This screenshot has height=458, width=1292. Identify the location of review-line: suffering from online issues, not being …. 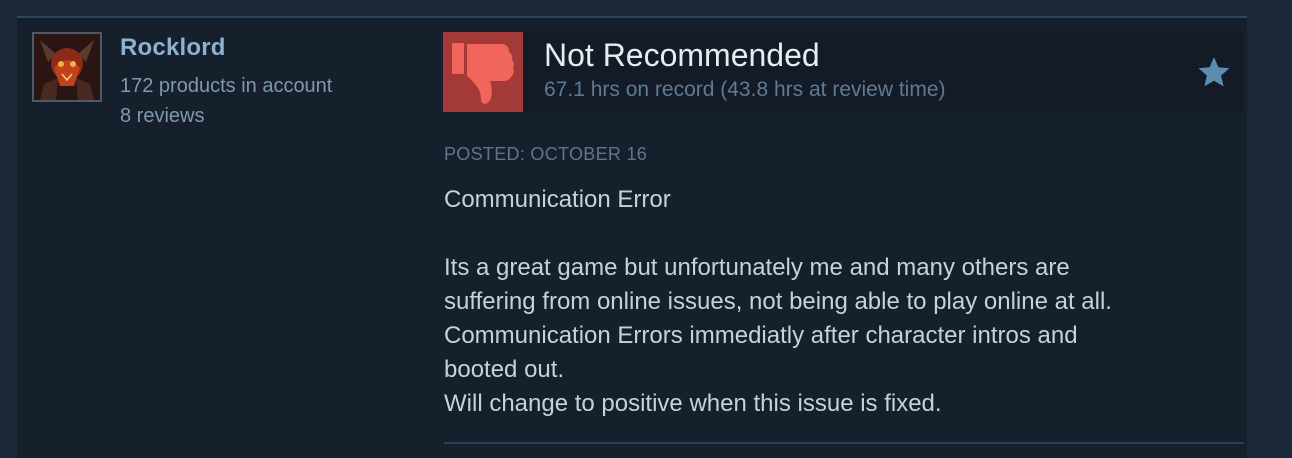
(778, 301).